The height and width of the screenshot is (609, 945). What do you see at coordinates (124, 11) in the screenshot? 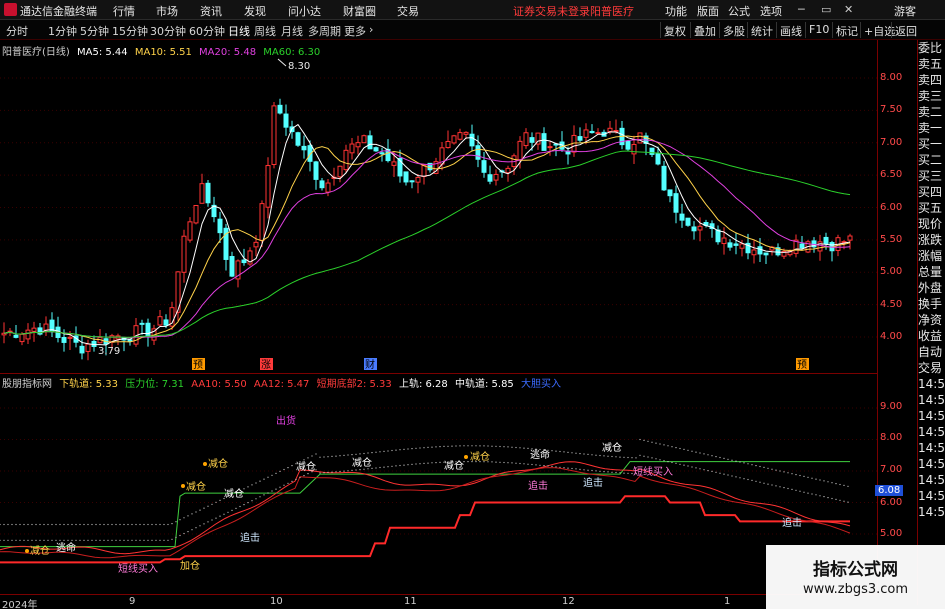
I see `menu-market-quotes: 行情` at bounding box center [124, 11].